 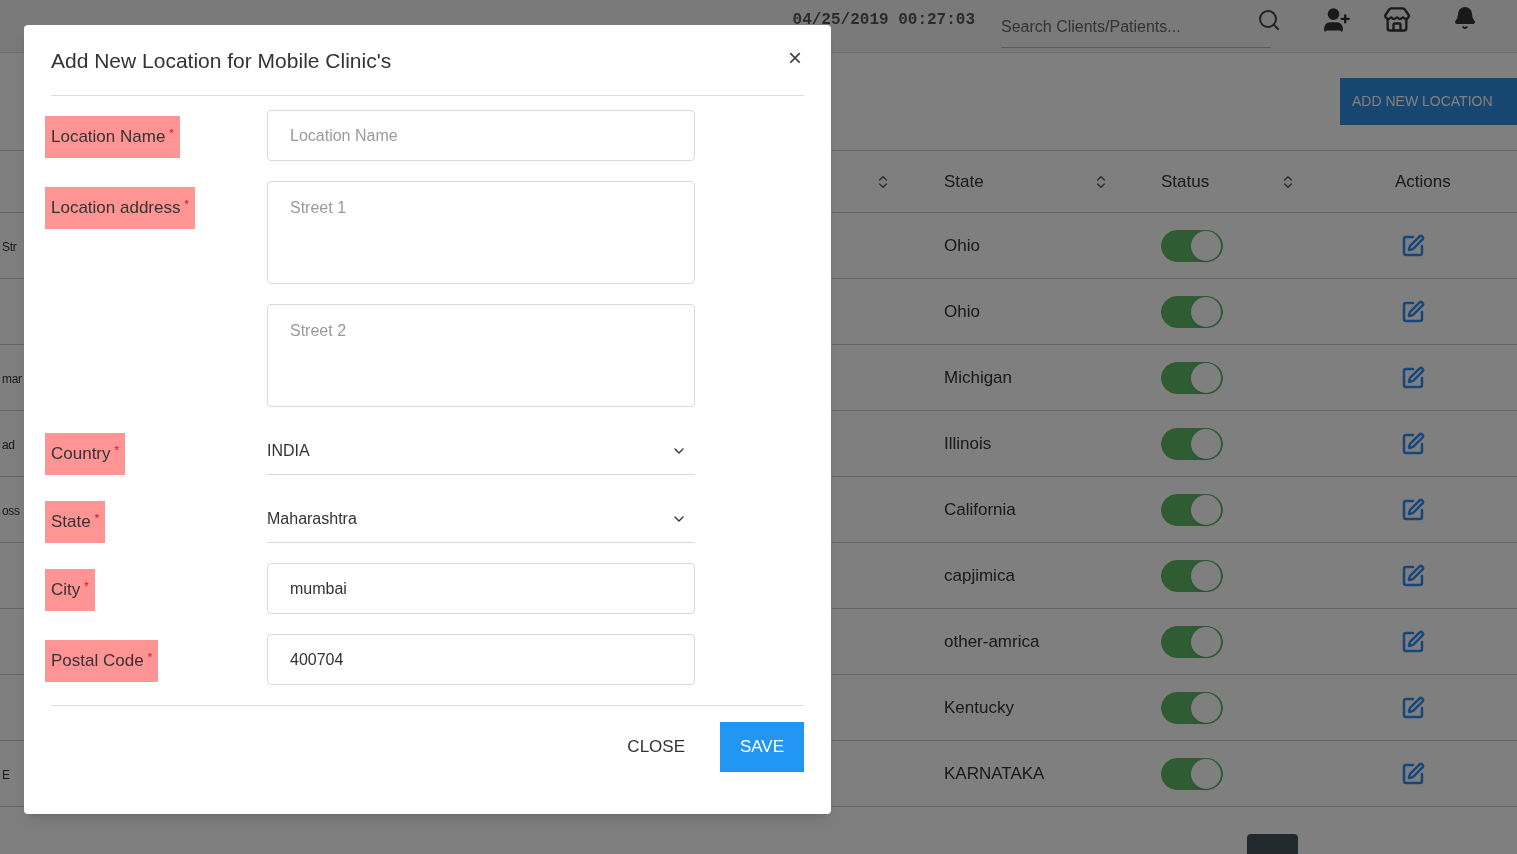 I want to click on table-cell: Str, so click(x=9, y=246).